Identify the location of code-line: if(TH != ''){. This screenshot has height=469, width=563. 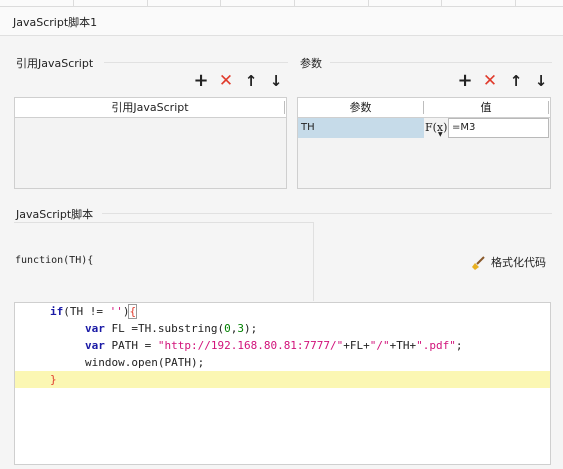
(94, 311).